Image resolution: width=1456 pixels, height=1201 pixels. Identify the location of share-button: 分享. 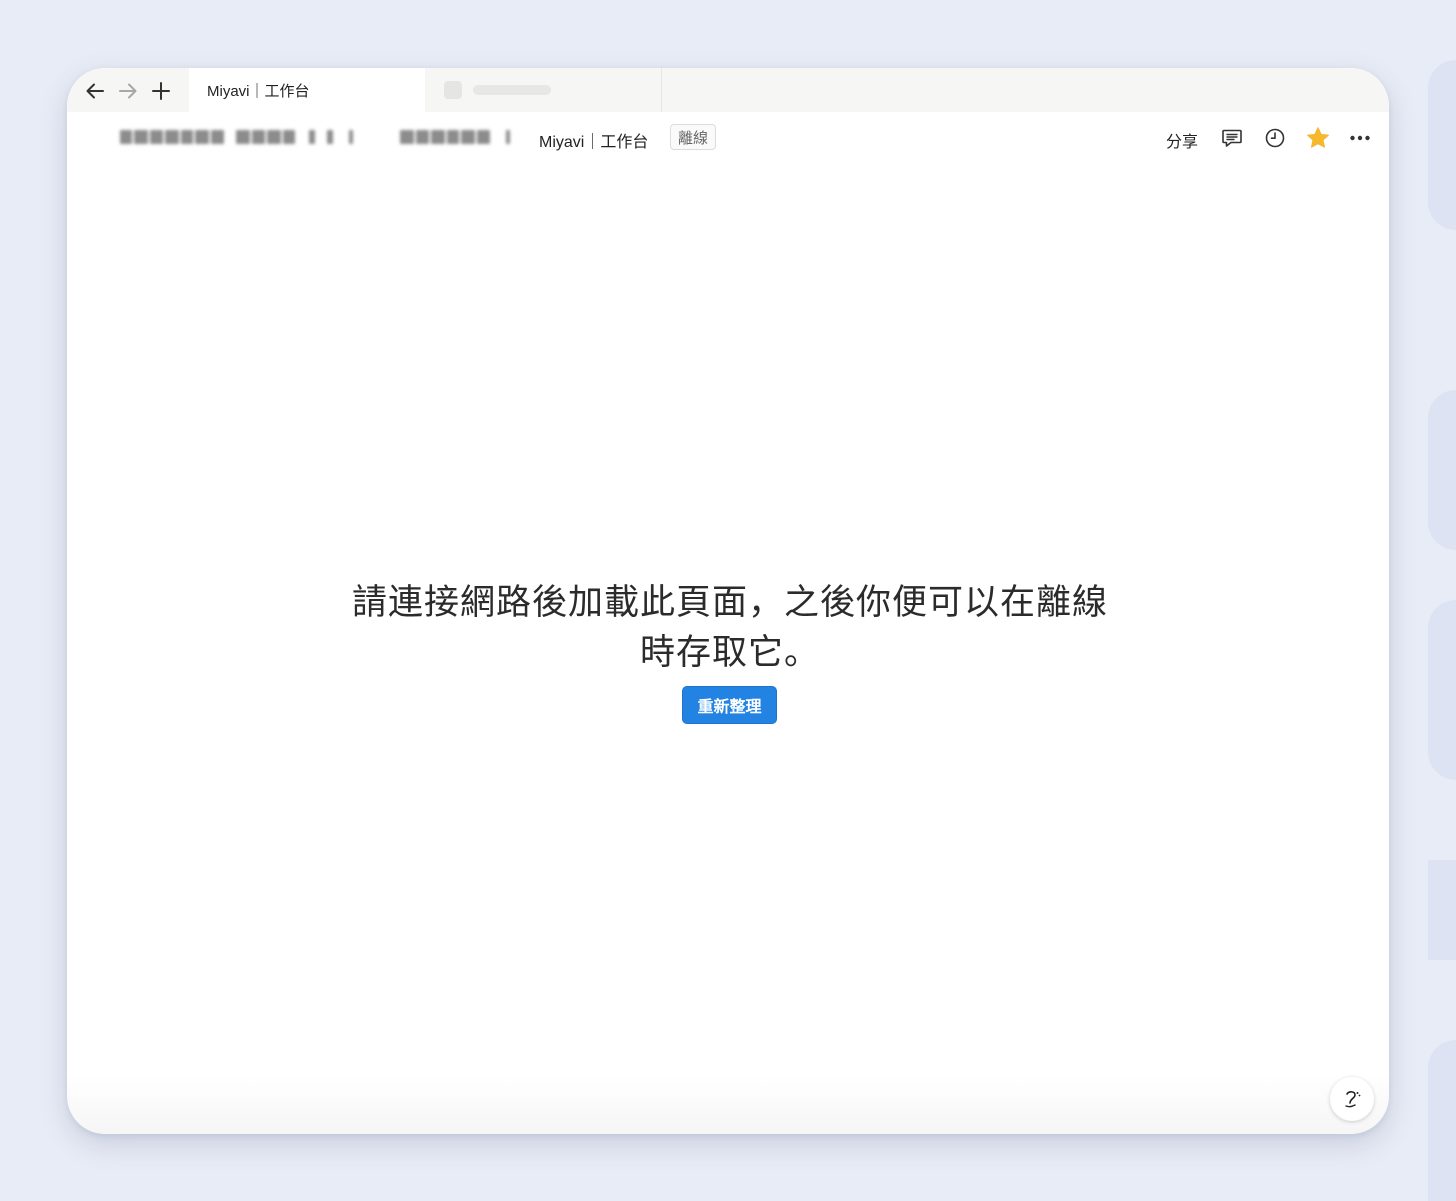
(1182, 140).